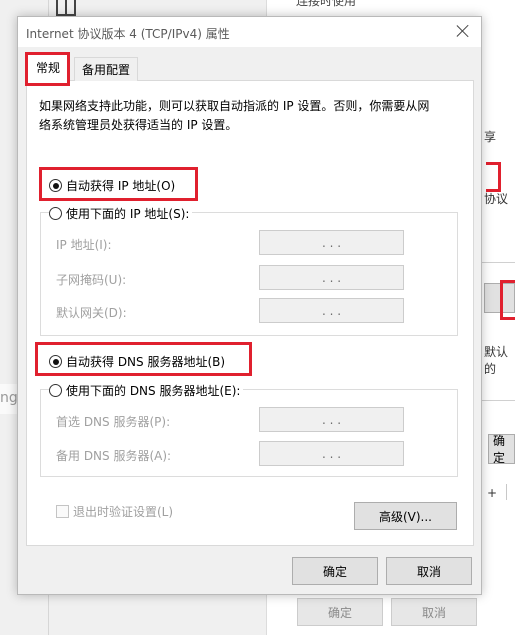 Image resolution: width=515 pixels, height=635 pixels. I want to click on default-gateway-value: . . ., so click(331, 310).